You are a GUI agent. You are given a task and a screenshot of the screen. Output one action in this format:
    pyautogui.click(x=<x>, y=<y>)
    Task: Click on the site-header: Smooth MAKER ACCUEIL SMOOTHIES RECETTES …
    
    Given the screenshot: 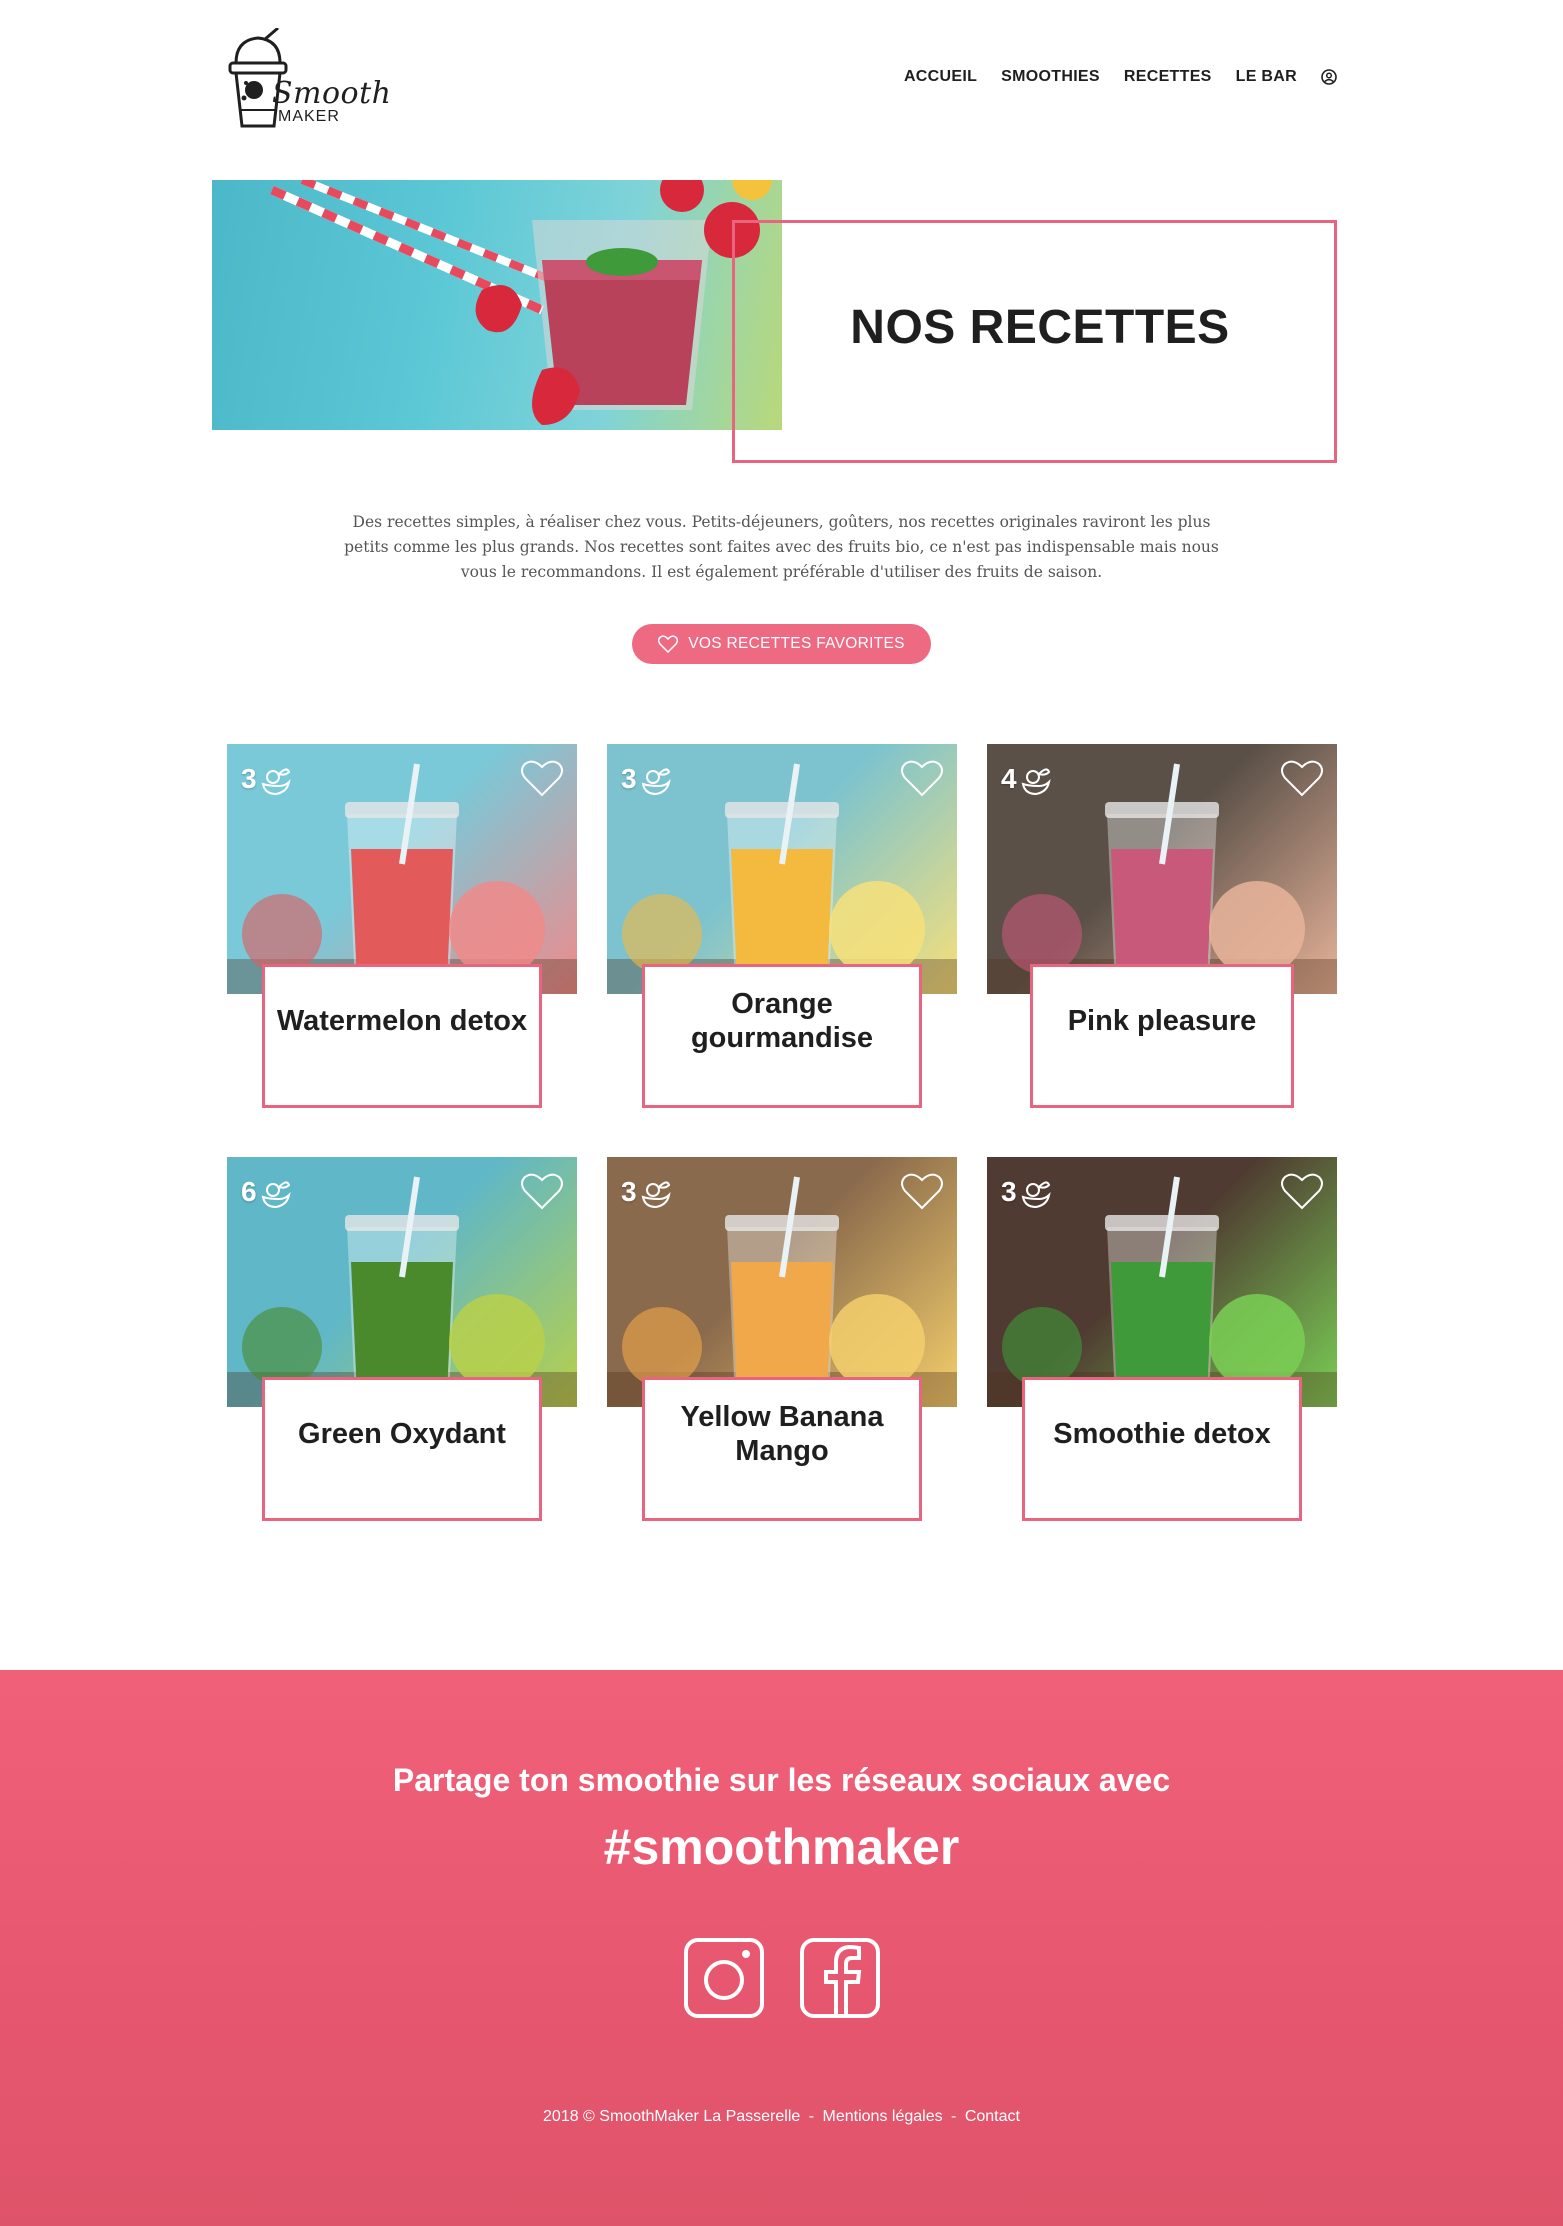 What is the action you would take?
    pyautogui.click(x=781, y=80)
    